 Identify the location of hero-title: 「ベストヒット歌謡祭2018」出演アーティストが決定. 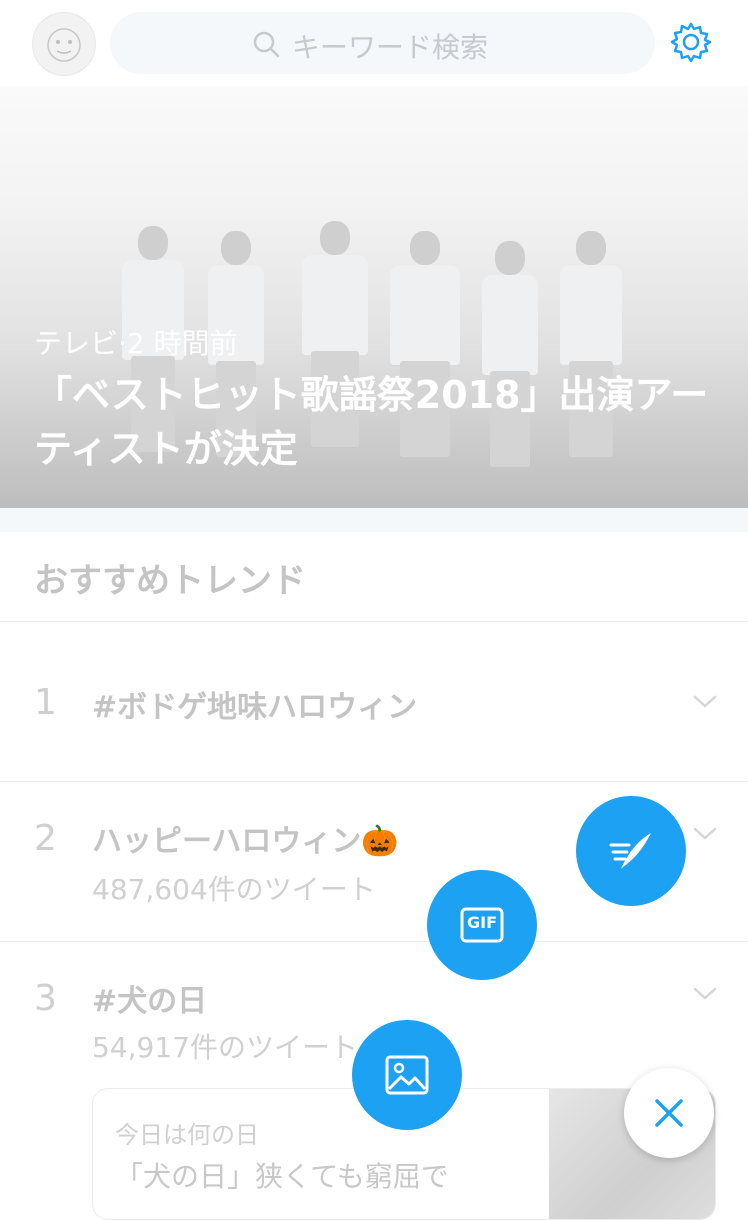
(379, 422).